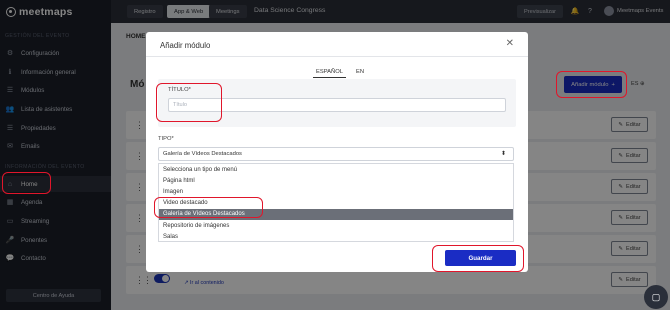  Describe the element at coordinates (336, 169) in the screenshot. I see `type-option: Selecciona un tipo de menú` at that location.